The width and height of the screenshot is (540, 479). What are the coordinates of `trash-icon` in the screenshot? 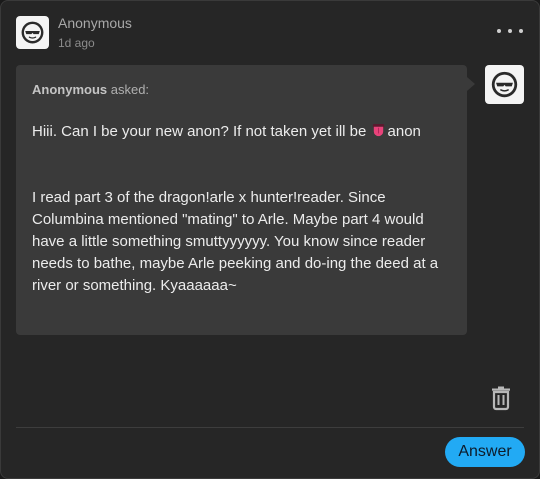 It's located at (501, 398).